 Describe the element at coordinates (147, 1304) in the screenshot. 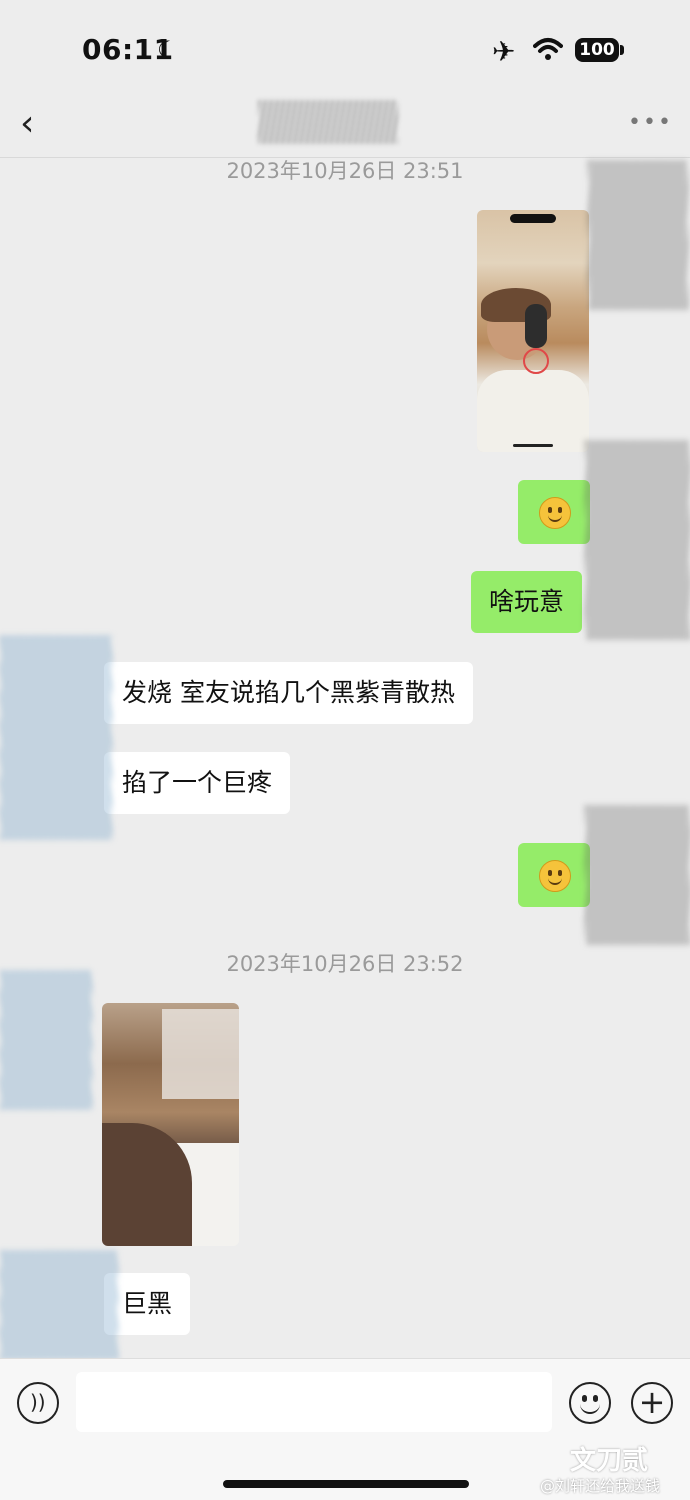

I see `received-text-message: 巨黑` at that location.